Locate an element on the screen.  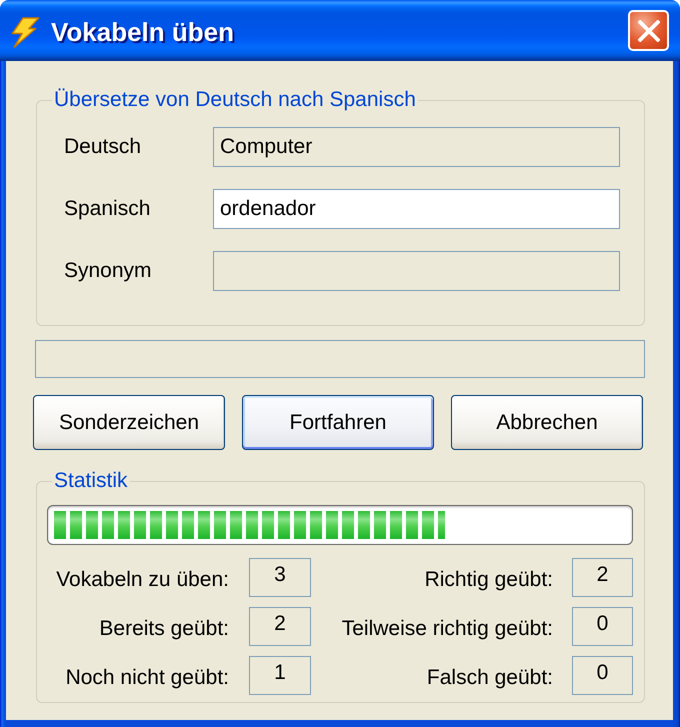
field-label: Deutsch is located at coordinates (103, 147).